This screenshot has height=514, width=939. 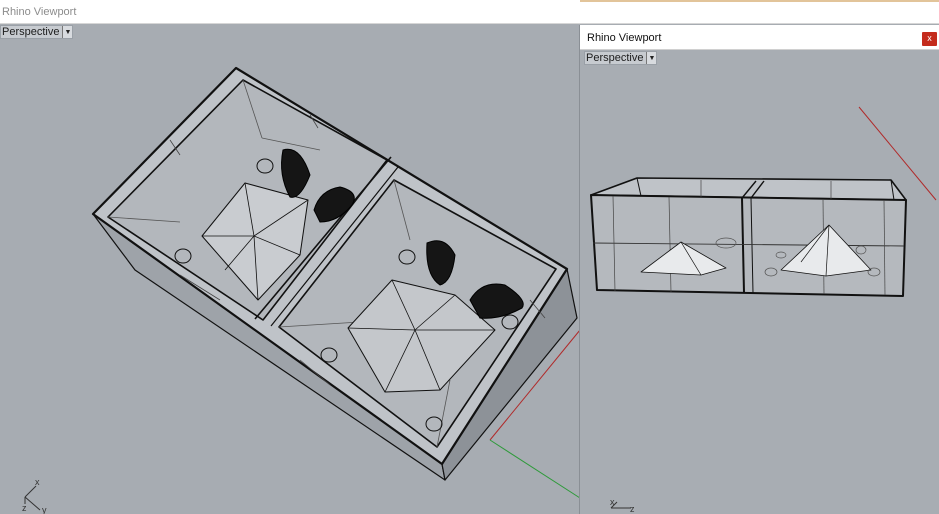 I want to click on axis-gizmo-icon, so click(x=32, y=498).